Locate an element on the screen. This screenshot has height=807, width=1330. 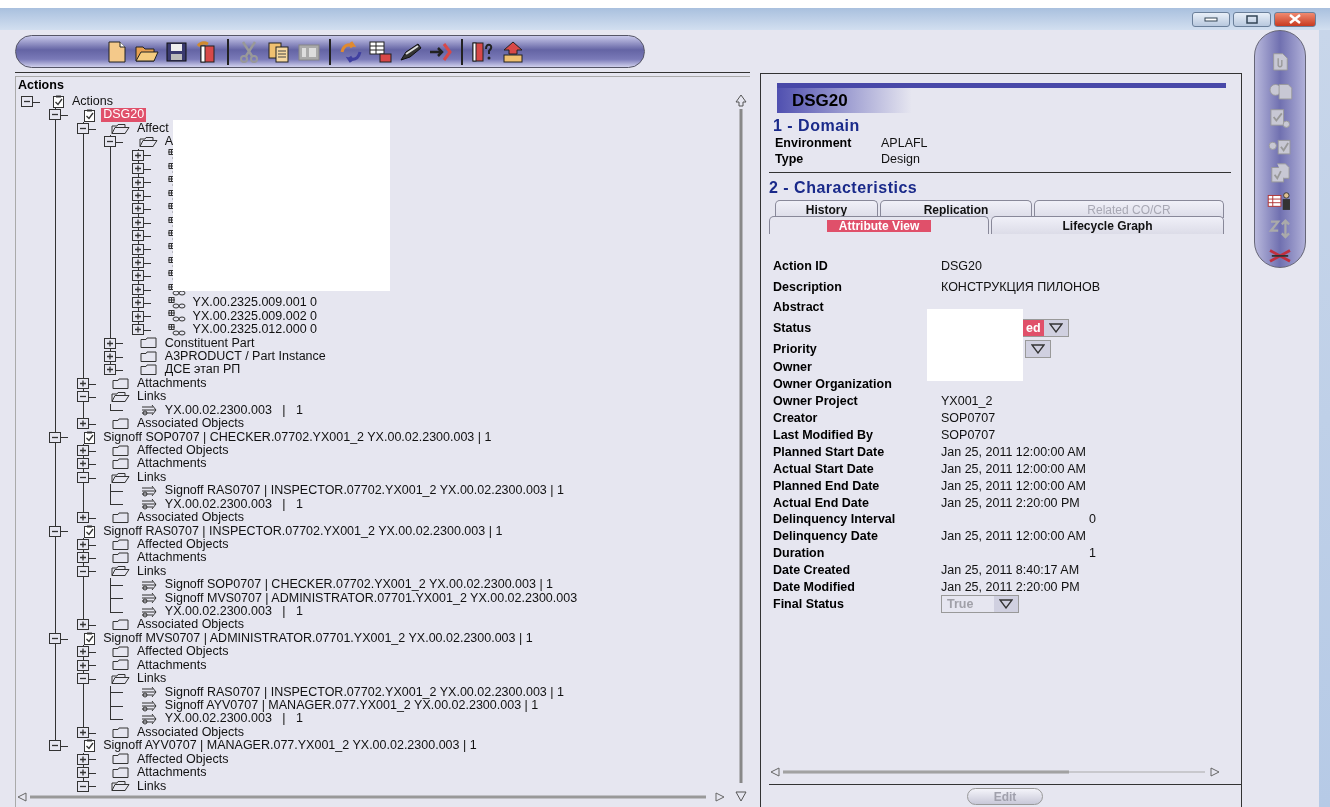
minimize-button is located at coordinates (1211, 19).